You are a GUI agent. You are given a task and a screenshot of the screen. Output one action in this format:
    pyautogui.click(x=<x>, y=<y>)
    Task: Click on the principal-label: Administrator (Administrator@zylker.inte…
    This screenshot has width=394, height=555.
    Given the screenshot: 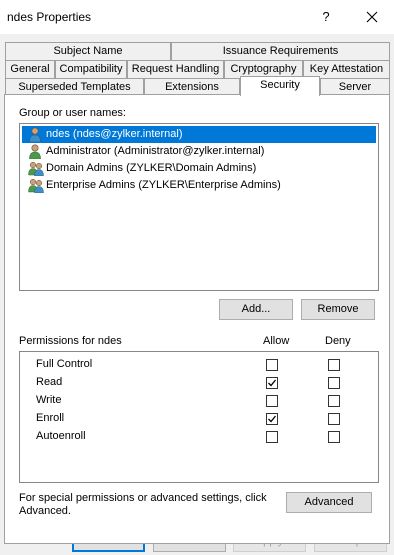 What is the action you would take?
    pyautogui.click(x=155, y=151)
    